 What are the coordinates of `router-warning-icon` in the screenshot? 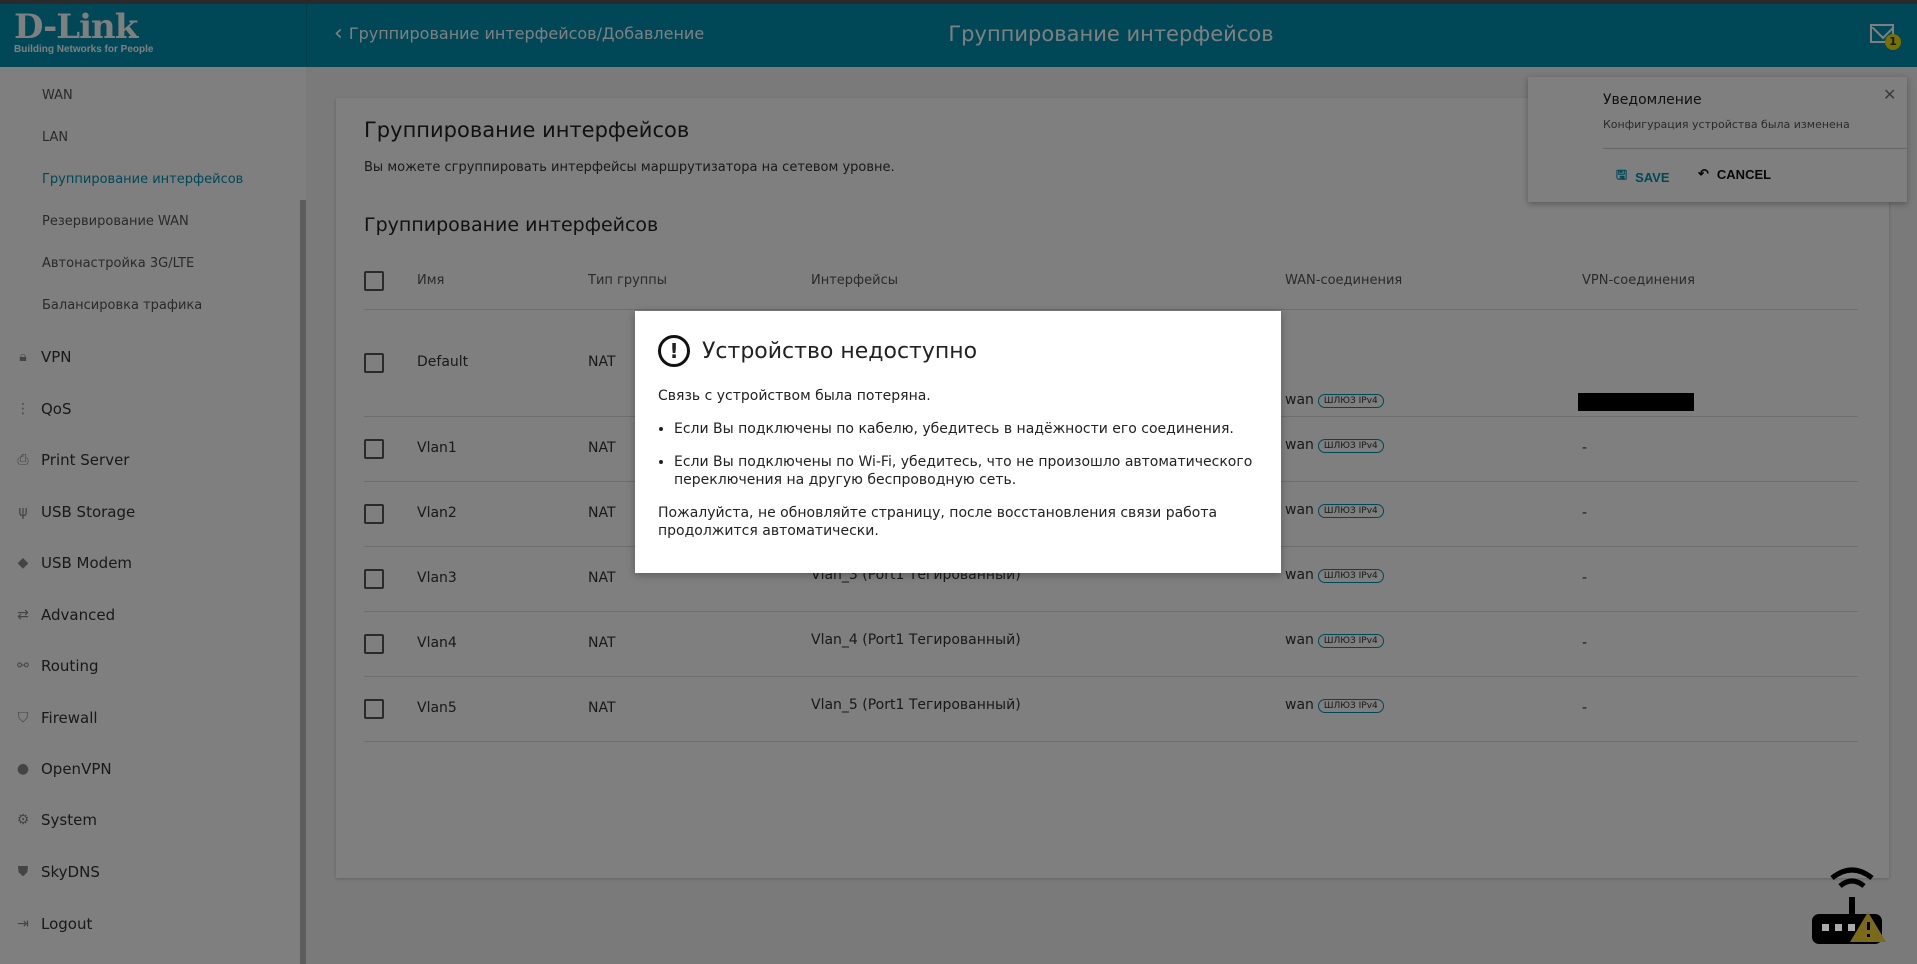 It's located at (1849, 905).